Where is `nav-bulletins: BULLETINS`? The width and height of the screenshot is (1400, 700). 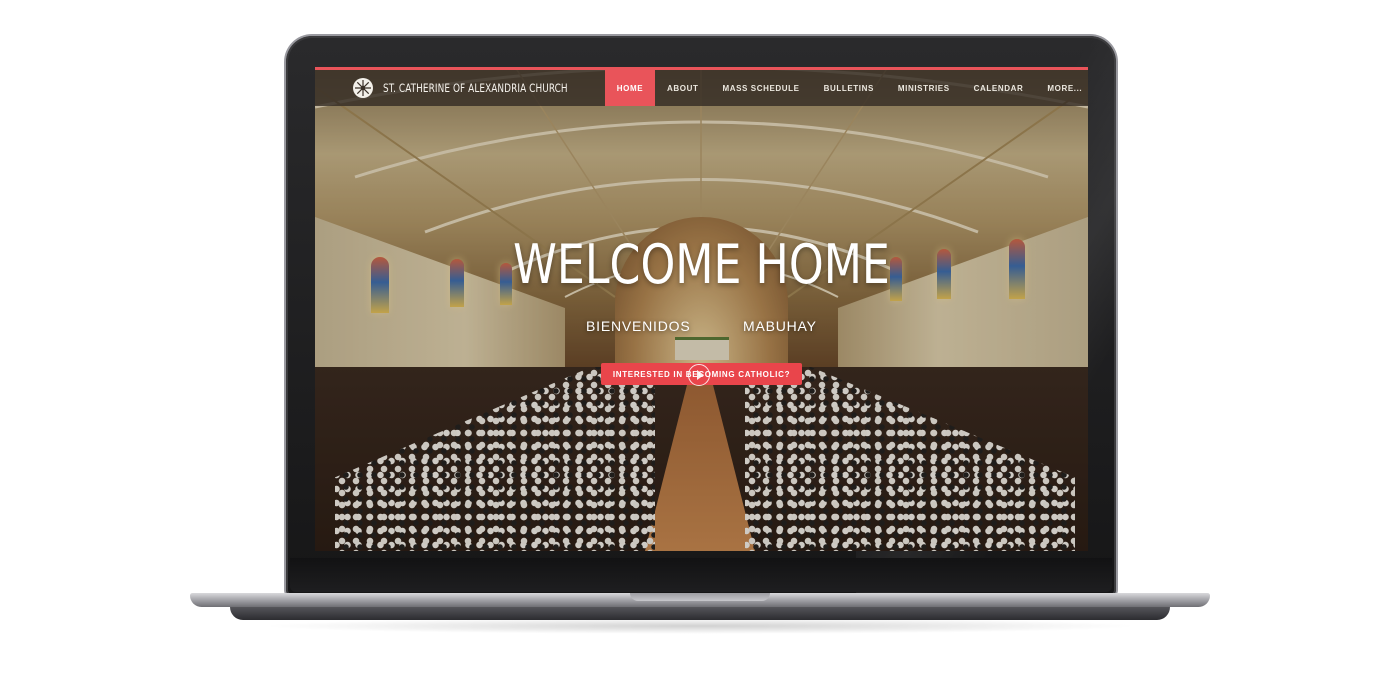
nav-bulletins: BULLETINS is located at coordinates (849, 88).